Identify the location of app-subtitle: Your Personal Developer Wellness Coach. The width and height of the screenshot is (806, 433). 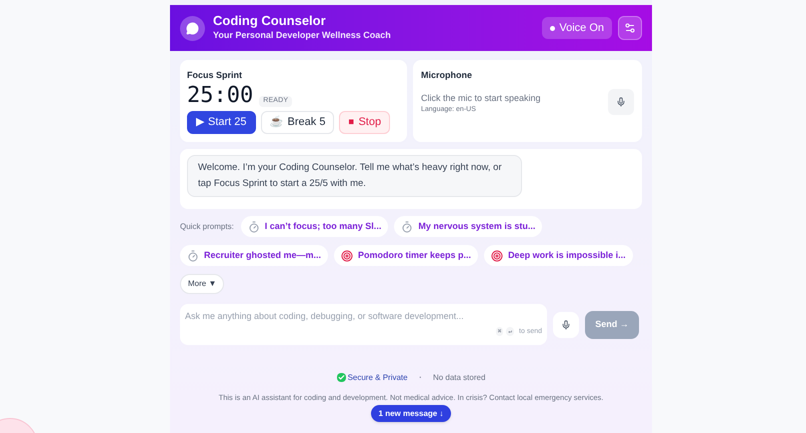
(302, 35).